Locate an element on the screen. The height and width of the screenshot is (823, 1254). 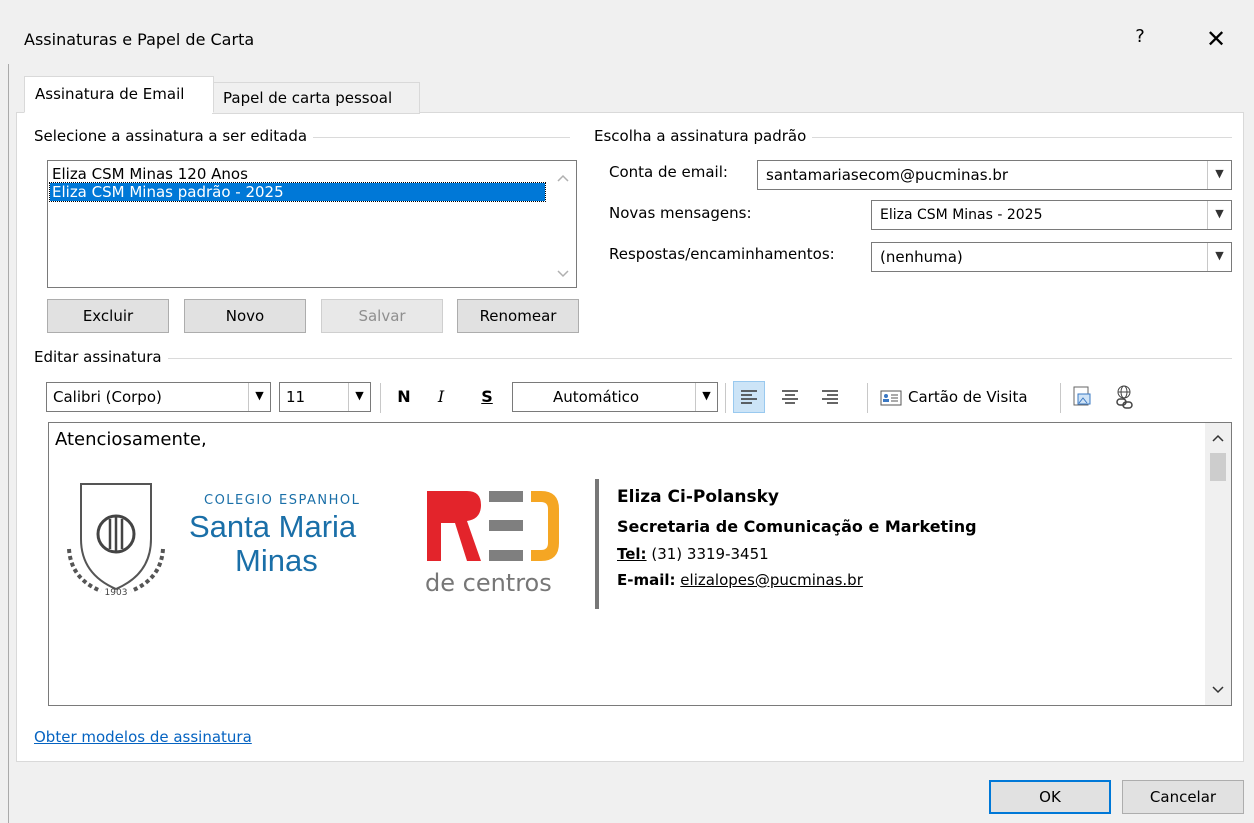
bold-button: N is located at coordinates (404, 398).